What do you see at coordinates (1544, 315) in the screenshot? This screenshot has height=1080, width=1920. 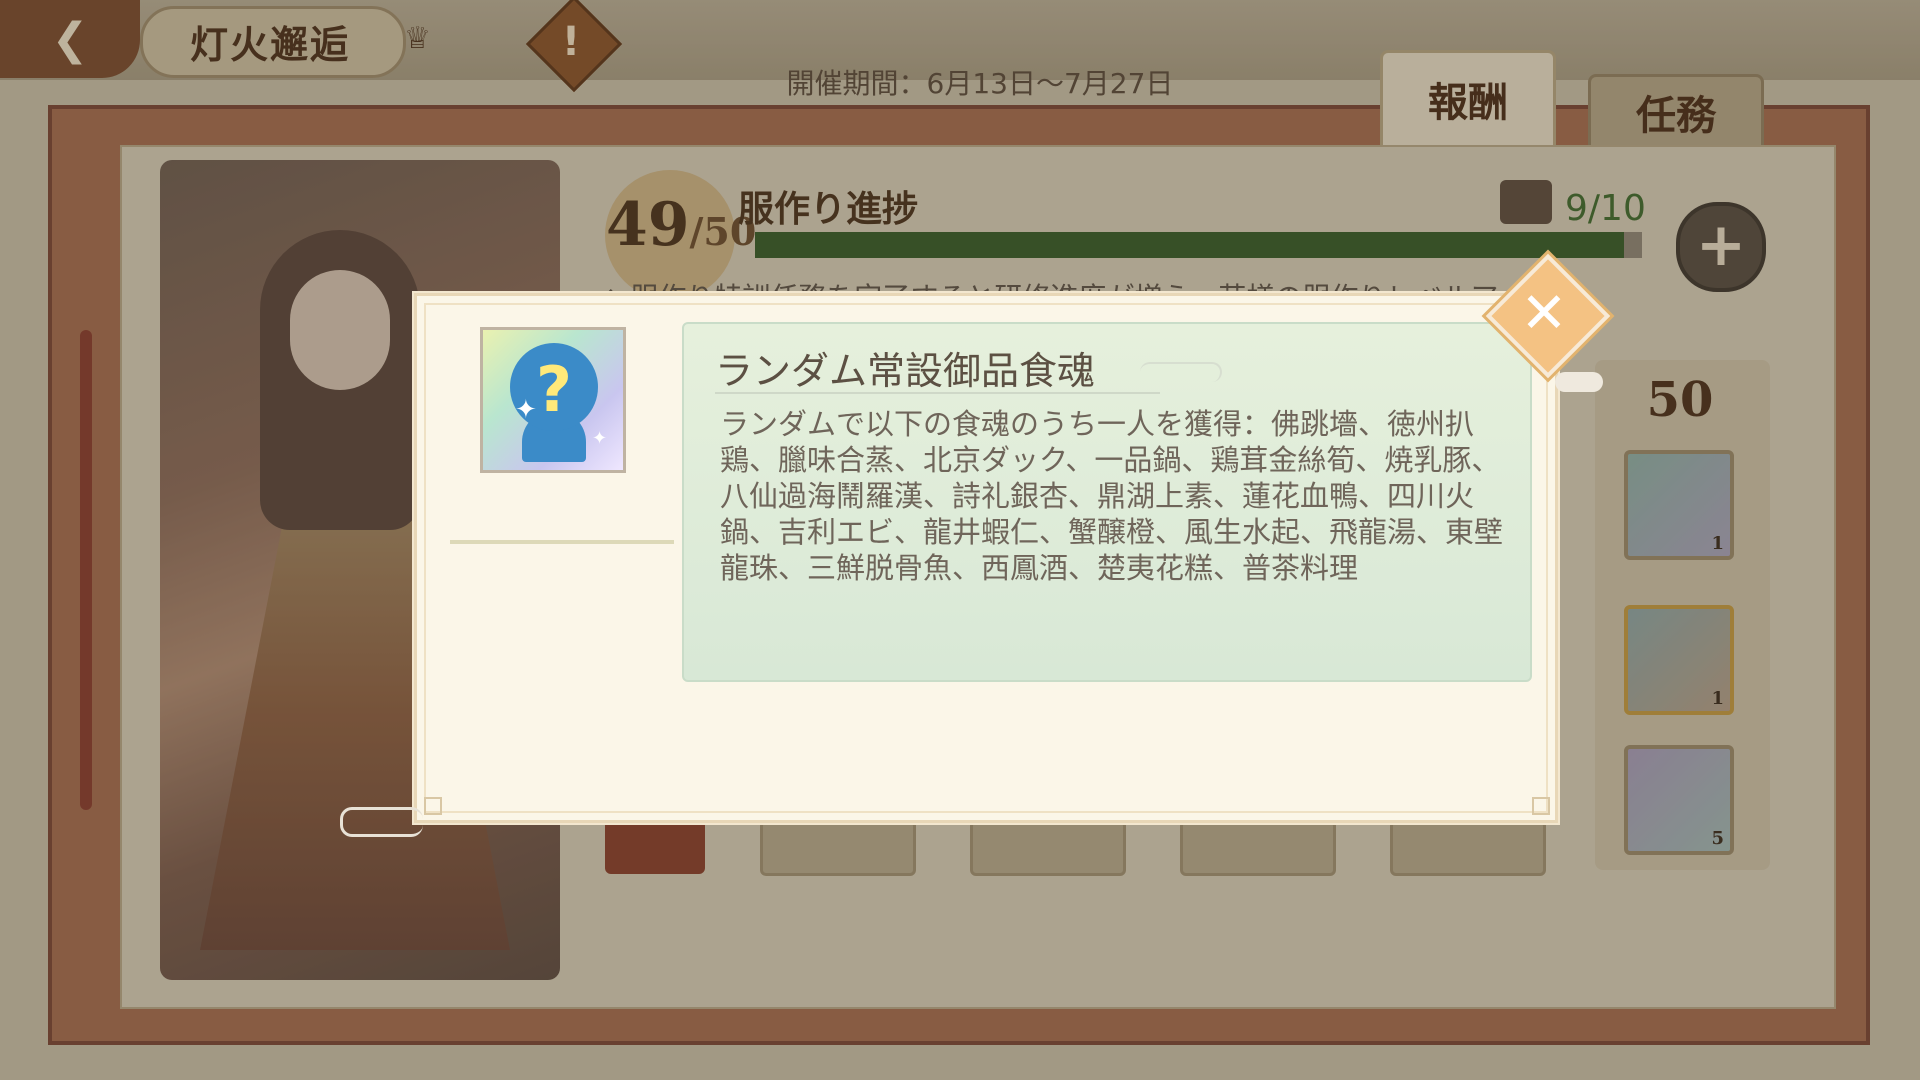 I see `close-icon: ✕` at bounding box center [1544, 315].